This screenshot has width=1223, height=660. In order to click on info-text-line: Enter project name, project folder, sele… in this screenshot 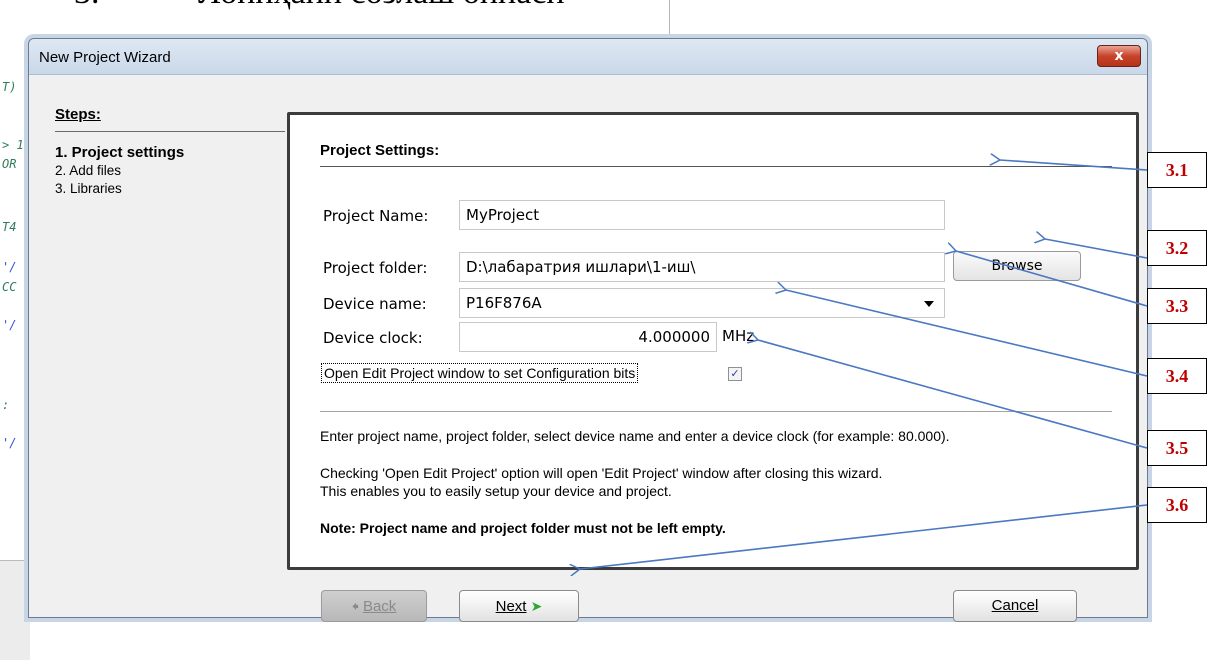, I will do `click(635, 436)`.